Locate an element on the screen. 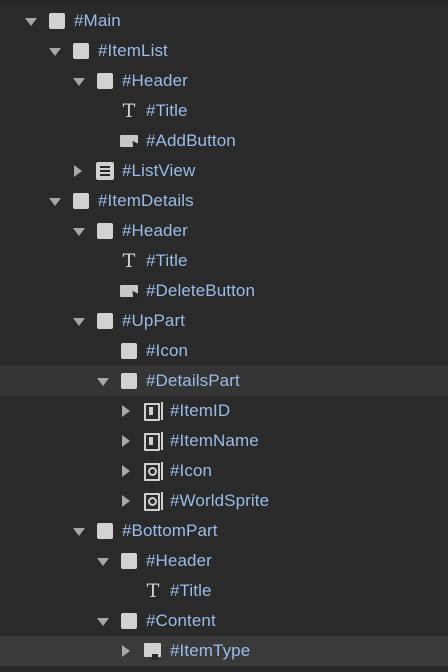  tree-row-label: #ListView is located at coordinates (159, 170).